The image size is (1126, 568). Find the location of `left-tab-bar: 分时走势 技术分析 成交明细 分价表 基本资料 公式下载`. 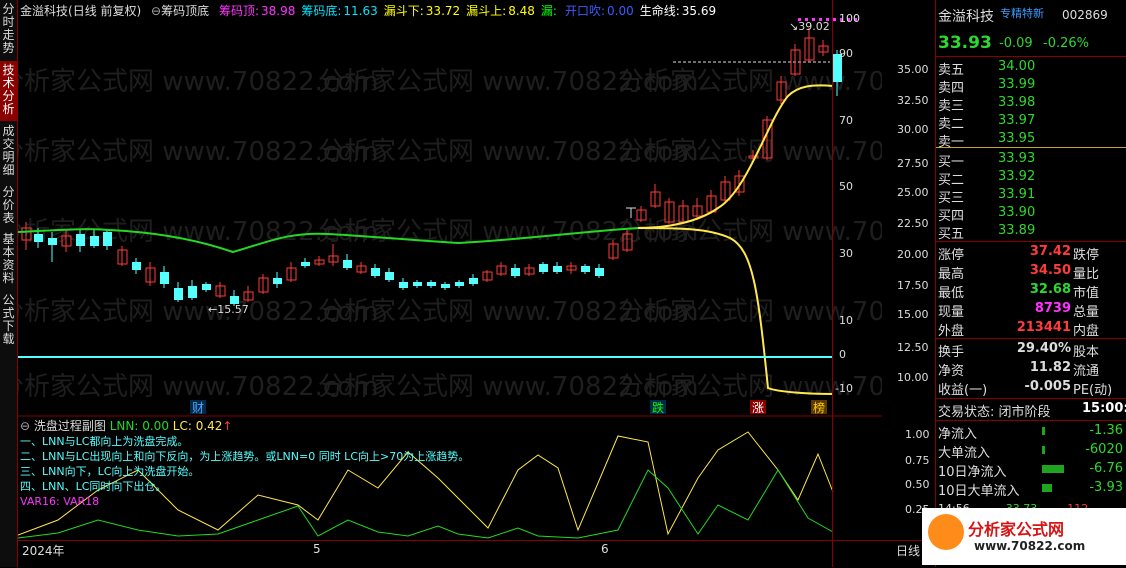

left-tab-bar: 分时走势 技术分析 成交明细 分价表 基本资料 公式下载 is located at coordinates (9, 283).